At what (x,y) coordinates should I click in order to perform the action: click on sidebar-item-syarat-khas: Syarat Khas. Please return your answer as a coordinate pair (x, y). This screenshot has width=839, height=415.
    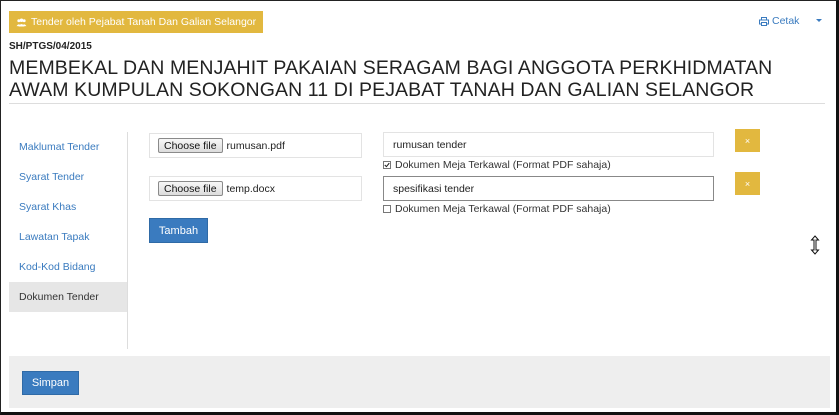
    Looking at the image, I should click on (68, 207).